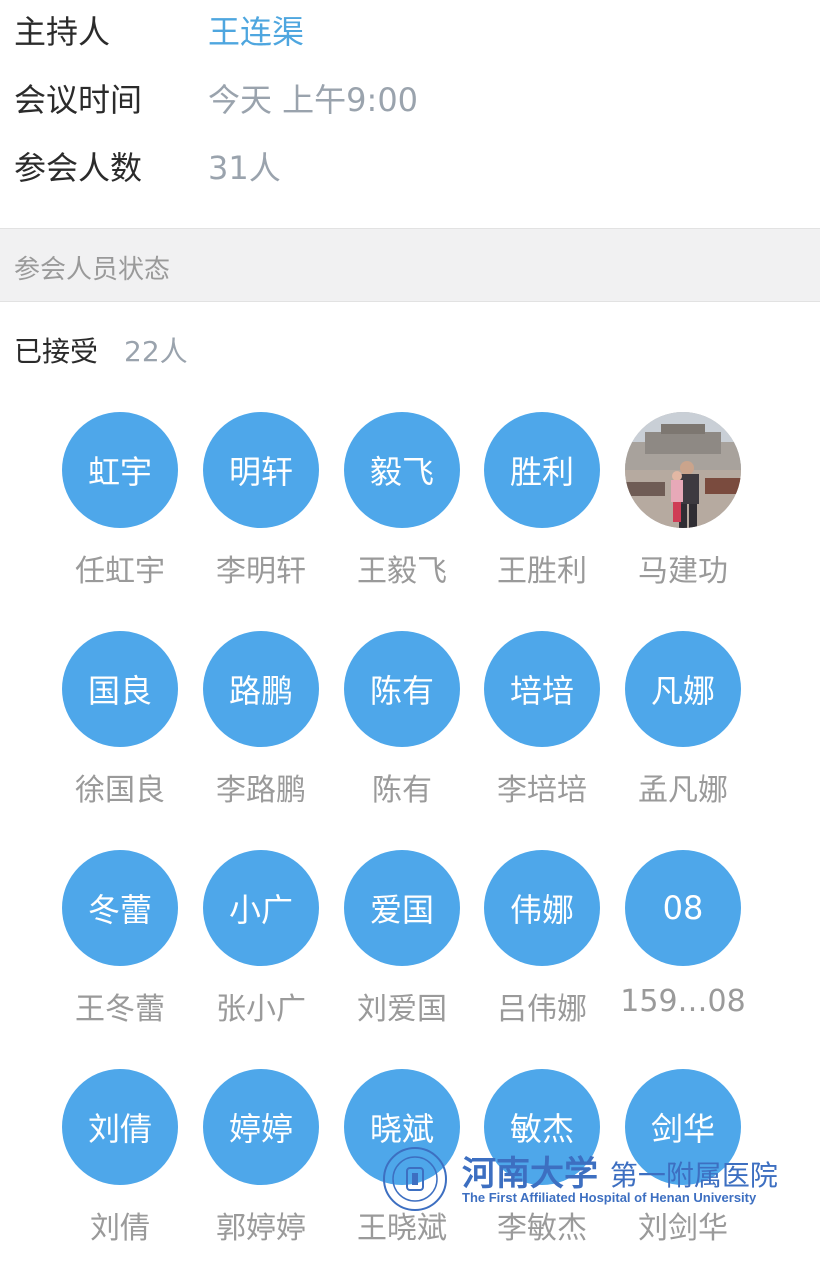 The width and height of the screenshot is (820, 1269). What do you see at coordinates (410, 265) in the screenshot?
I see `attendee-status-header: 参会人员状态` at bounding box center [410, 265].